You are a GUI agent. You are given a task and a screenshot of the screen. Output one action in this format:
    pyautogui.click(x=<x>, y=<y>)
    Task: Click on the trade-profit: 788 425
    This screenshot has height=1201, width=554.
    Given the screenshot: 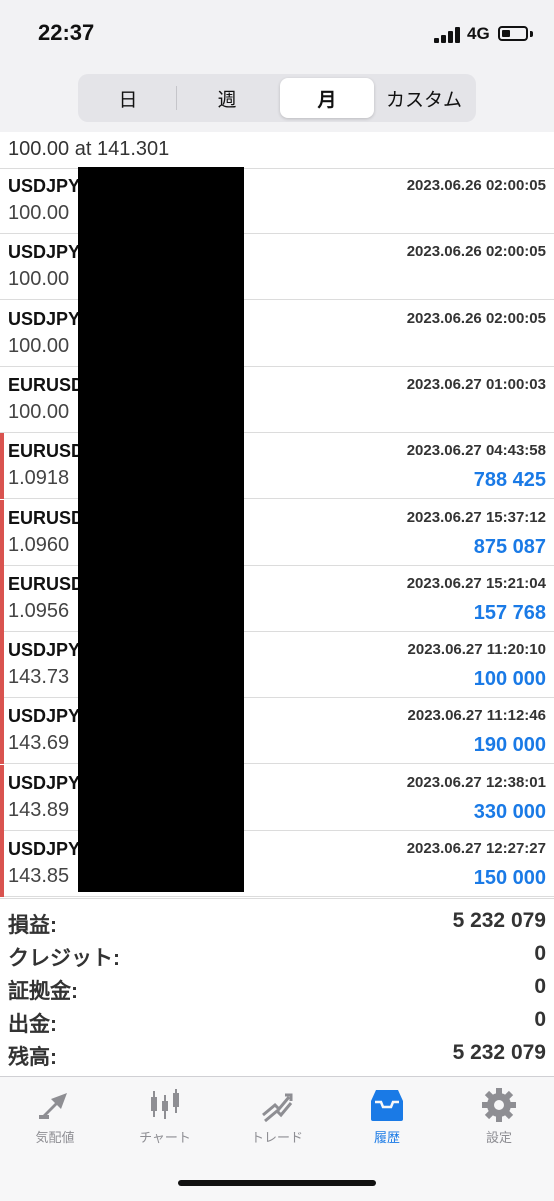 What is the action you would take?
    pyautogui.click(x=509, y=480)
    